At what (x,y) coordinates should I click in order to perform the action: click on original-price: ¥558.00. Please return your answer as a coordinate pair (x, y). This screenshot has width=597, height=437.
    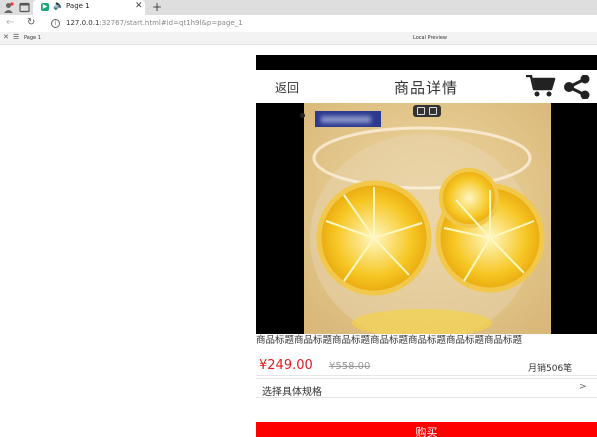
    Looking at the image, I should click on (350, 366).